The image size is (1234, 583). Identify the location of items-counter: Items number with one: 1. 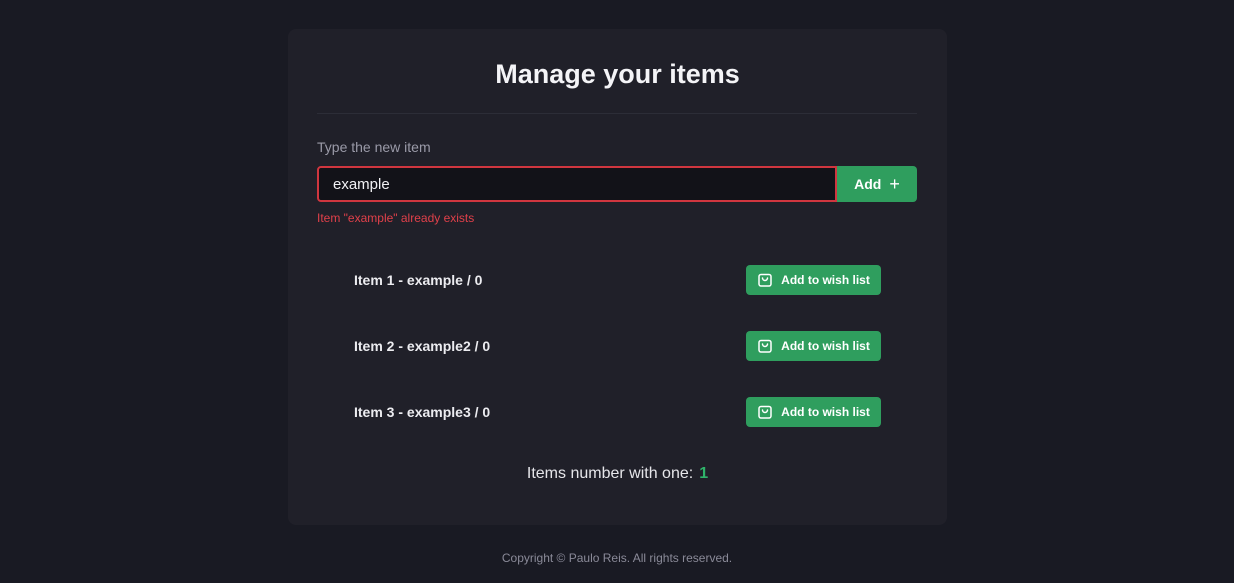
(617, 474).